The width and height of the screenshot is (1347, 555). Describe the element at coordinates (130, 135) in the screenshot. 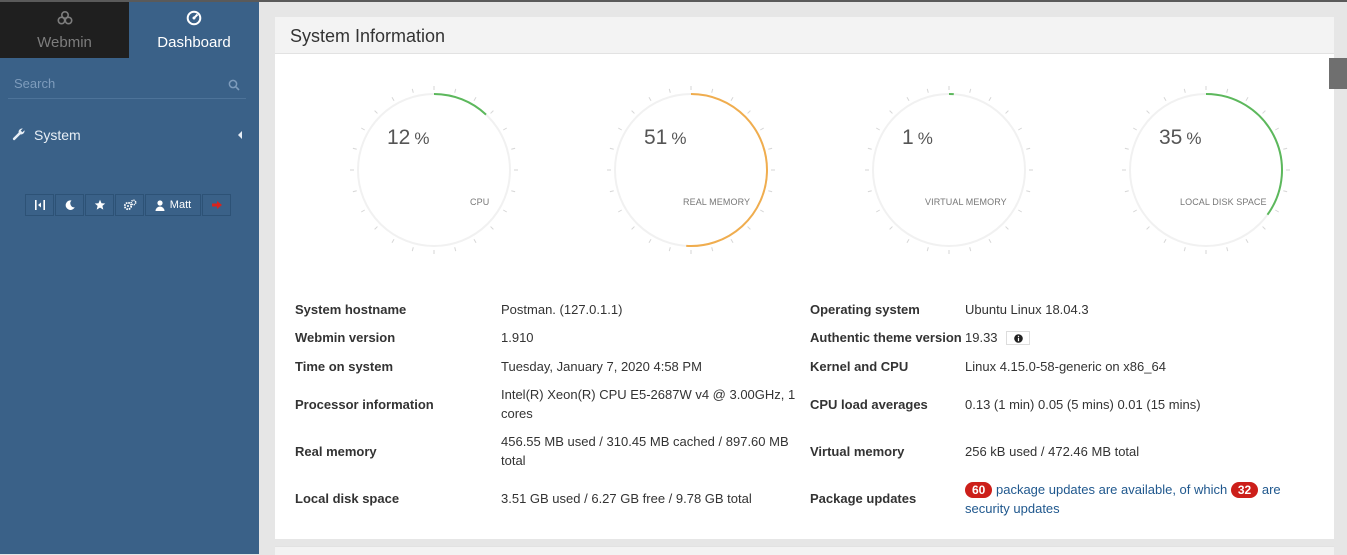

I see `sidebar-item-system: System` at that location.